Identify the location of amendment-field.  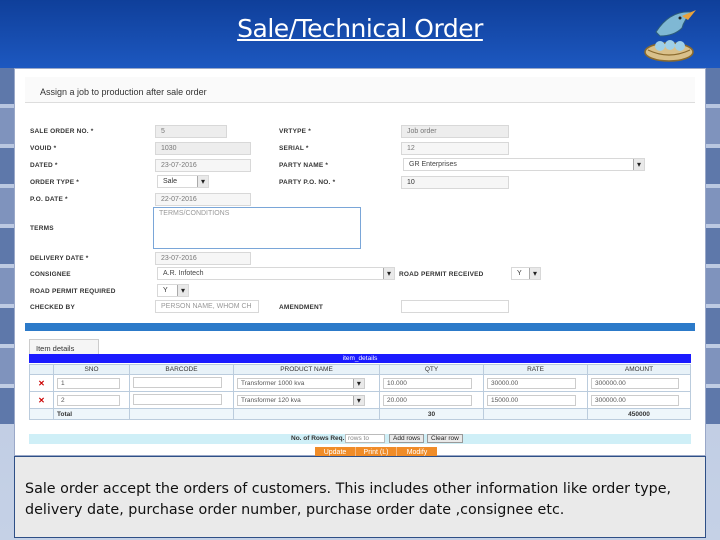
(455, 306).